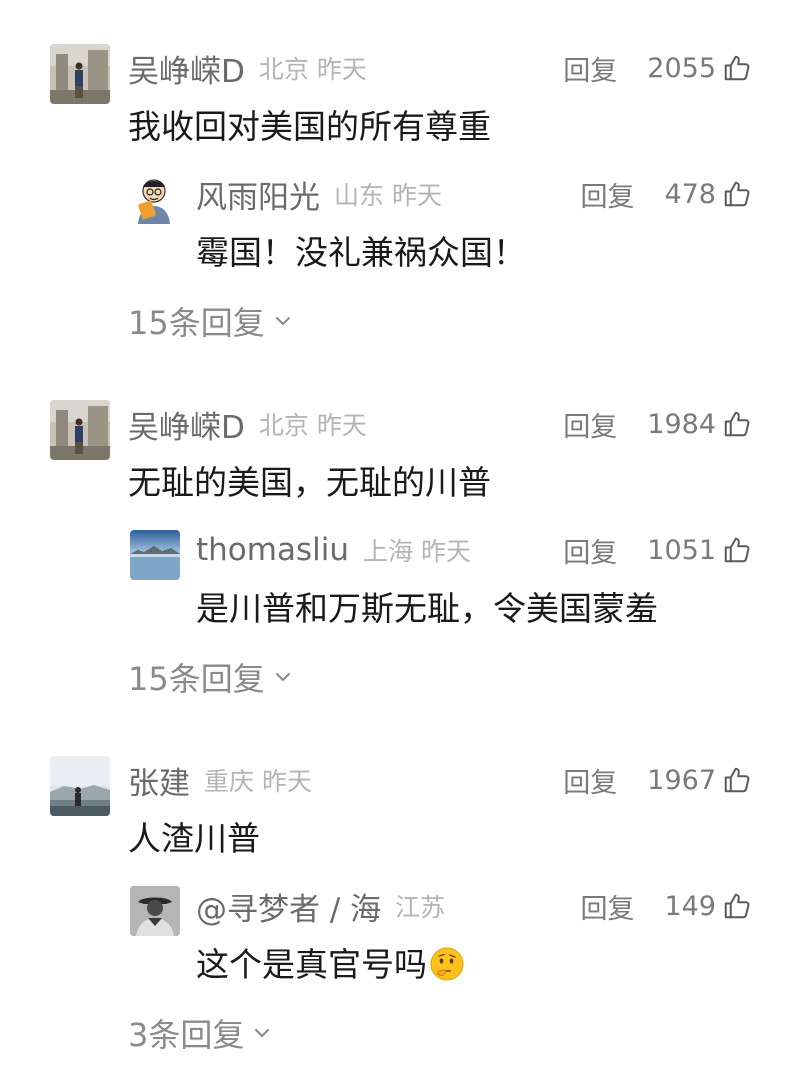 The height and width of the screenshot is (1078, 800). I want to click on reply-author: @寻梦者 / 海, so click(288, 906).